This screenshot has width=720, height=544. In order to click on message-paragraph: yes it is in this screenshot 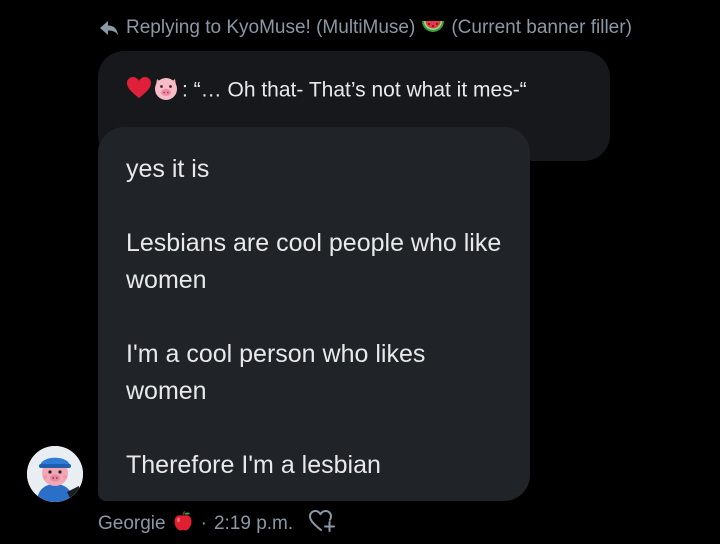, I will do `click(168, 169)`.